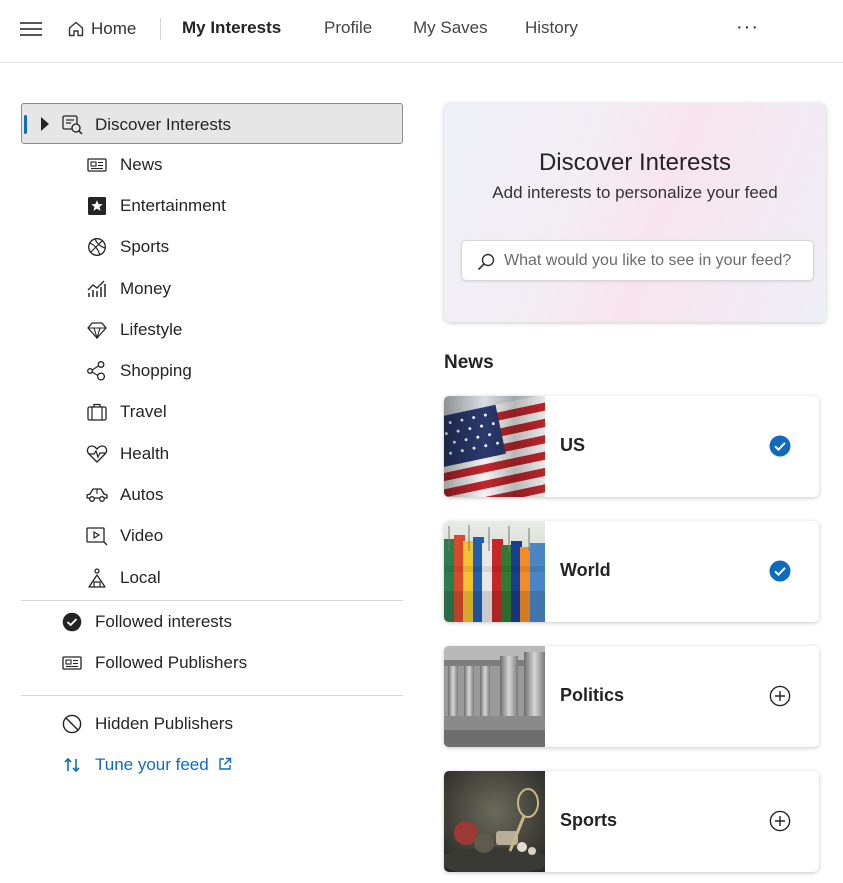 The width and height of the screenshot is (843, 883). I want to click on sidebar-item-label: Followed Publishers, so click(171, 662).